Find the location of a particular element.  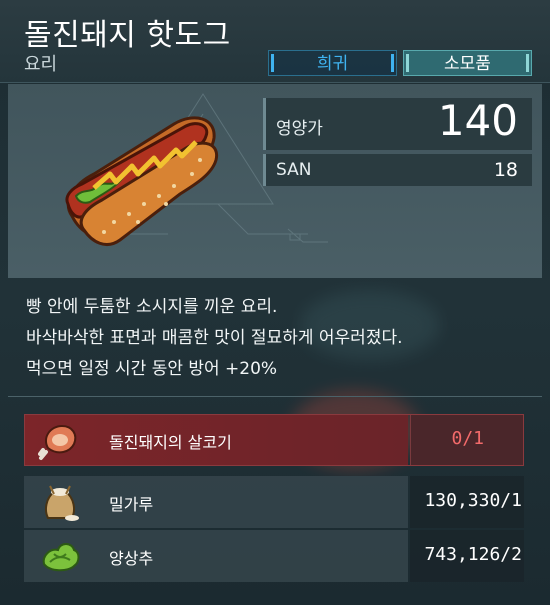

nutrition-label: 영양가 is located at coordinates (299, 129).